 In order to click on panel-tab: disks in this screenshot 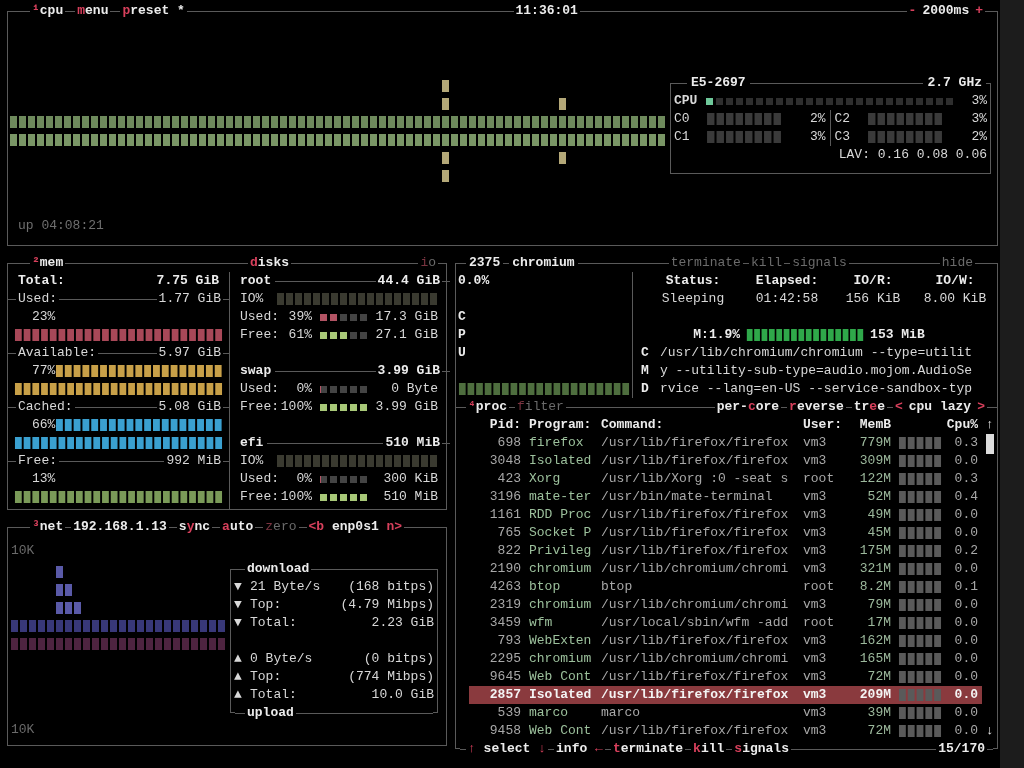, I will do `click(270, 263)`.